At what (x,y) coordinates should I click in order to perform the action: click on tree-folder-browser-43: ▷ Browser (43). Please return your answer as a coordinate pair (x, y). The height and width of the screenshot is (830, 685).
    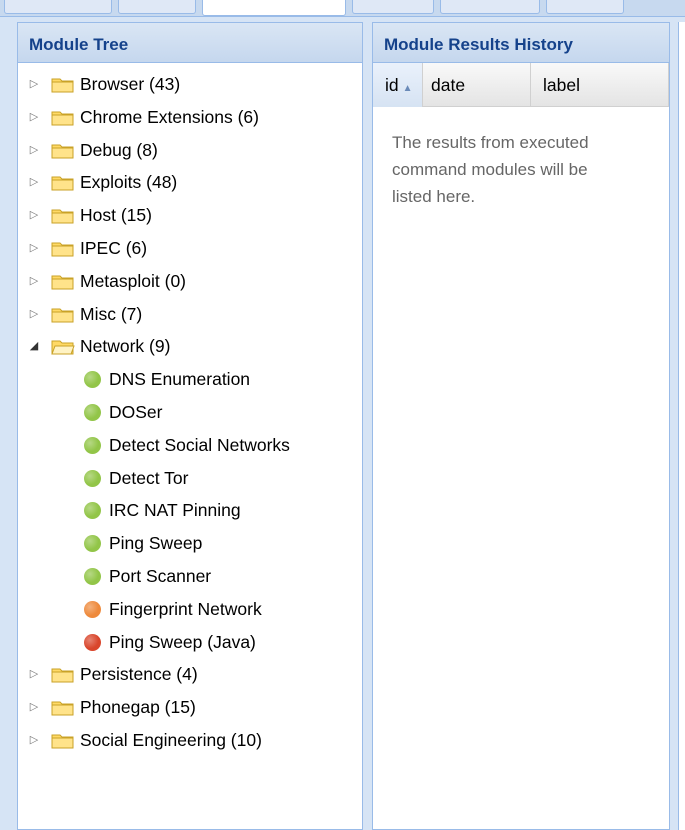
    Looking at the image, I should click on (190, 84).